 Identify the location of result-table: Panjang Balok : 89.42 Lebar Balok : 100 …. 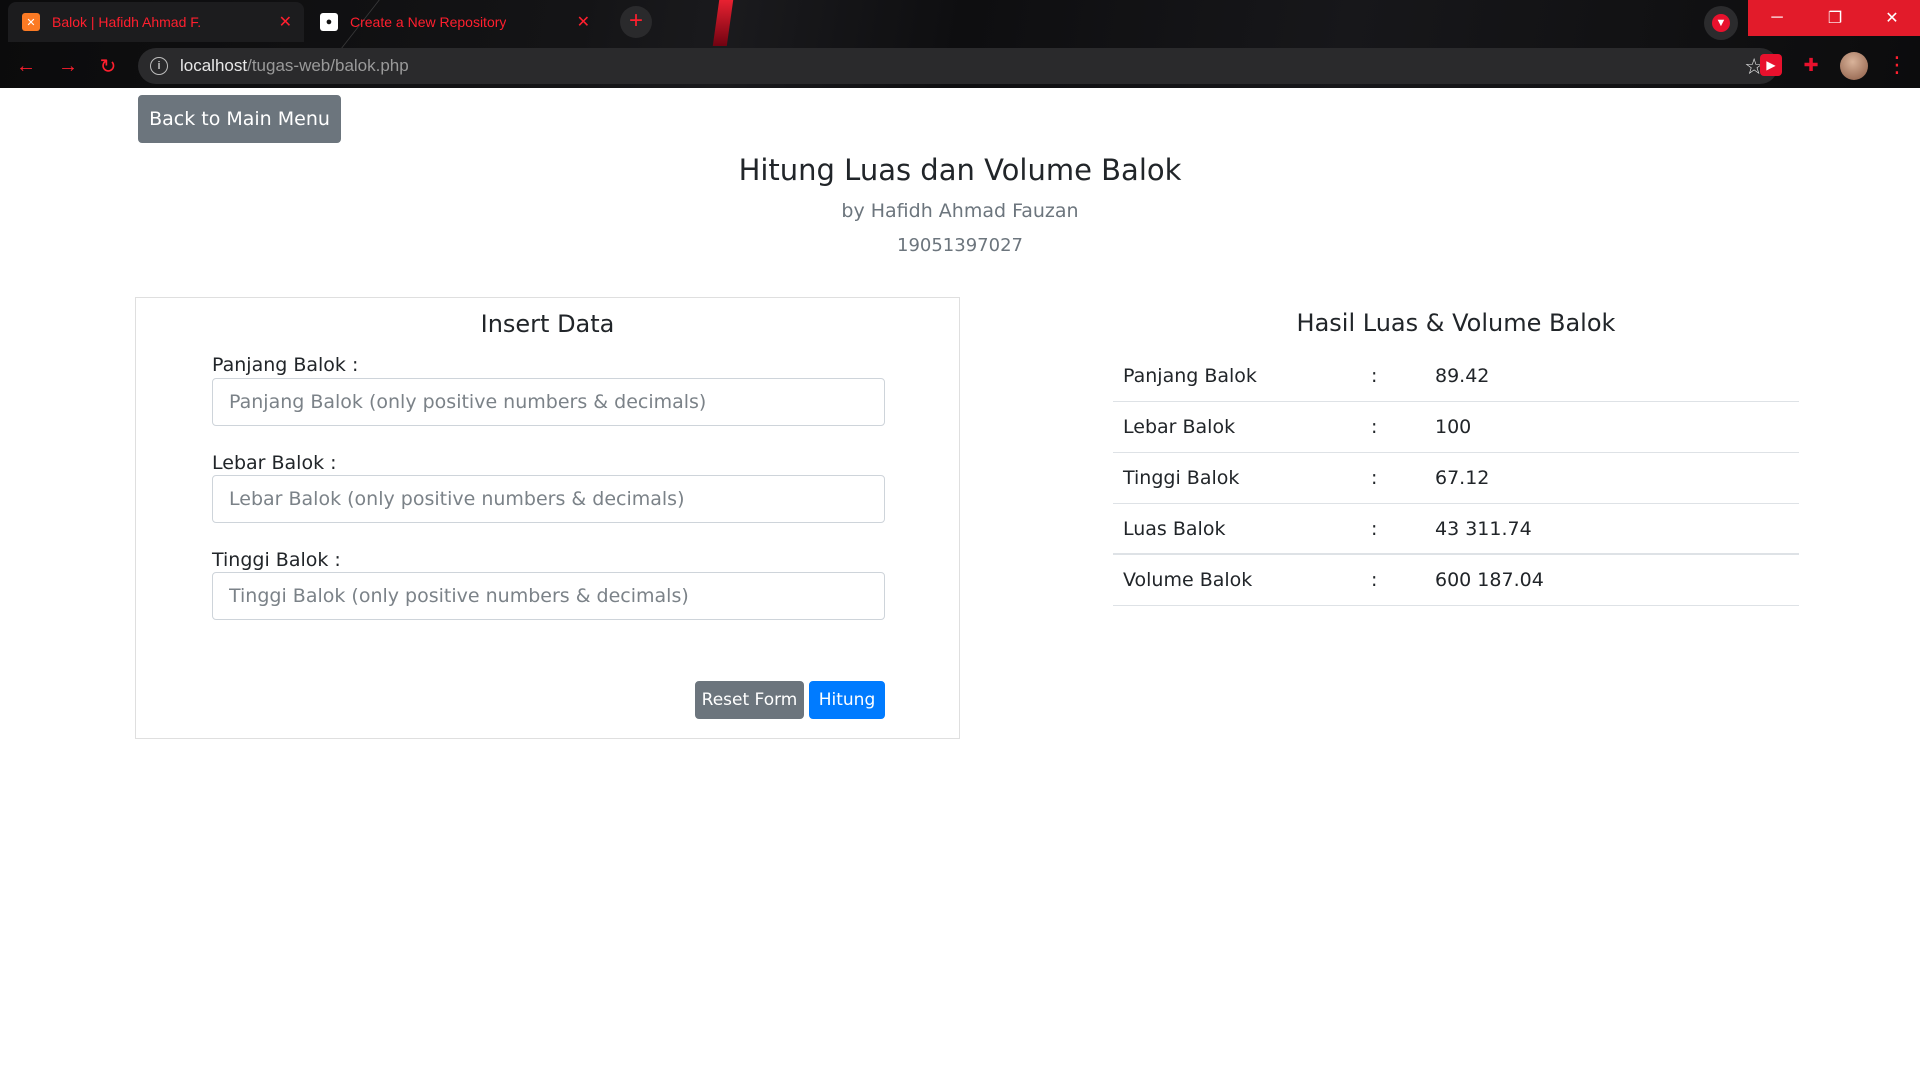
(1456, 478).